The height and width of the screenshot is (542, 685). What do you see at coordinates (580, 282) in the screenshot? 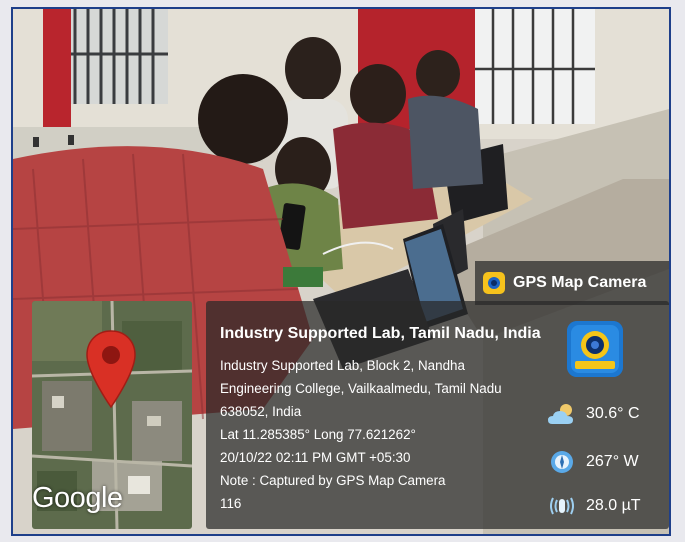
I see `app-name: GPS Map Camera` at bounding box center [580, 282].